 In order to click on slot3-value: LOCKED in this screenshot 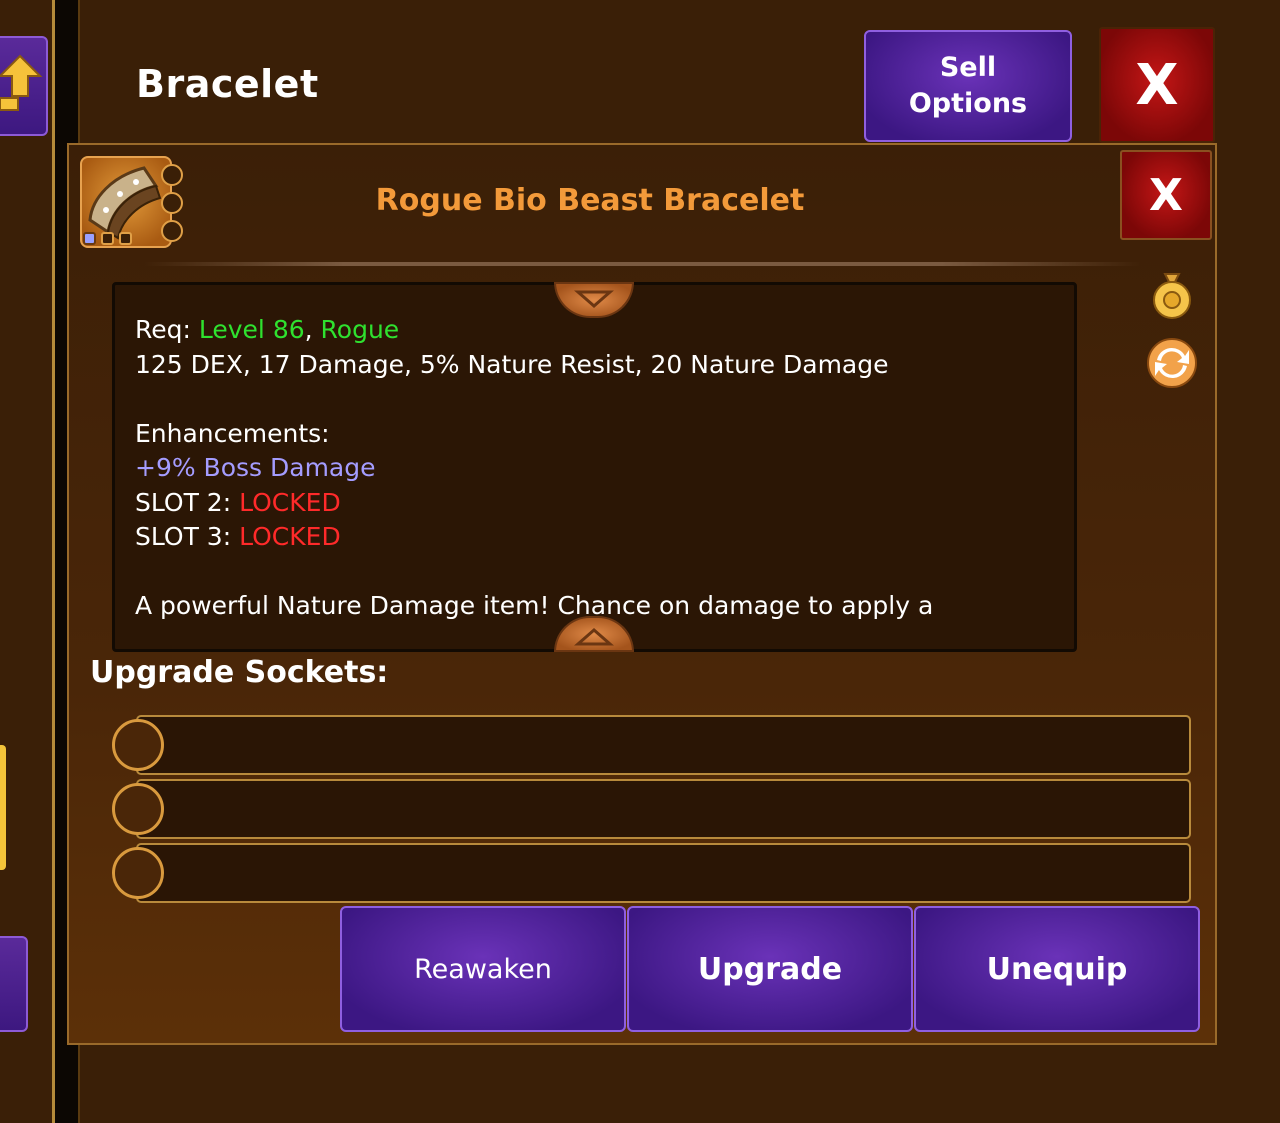, I will do `click(290, 536)`.